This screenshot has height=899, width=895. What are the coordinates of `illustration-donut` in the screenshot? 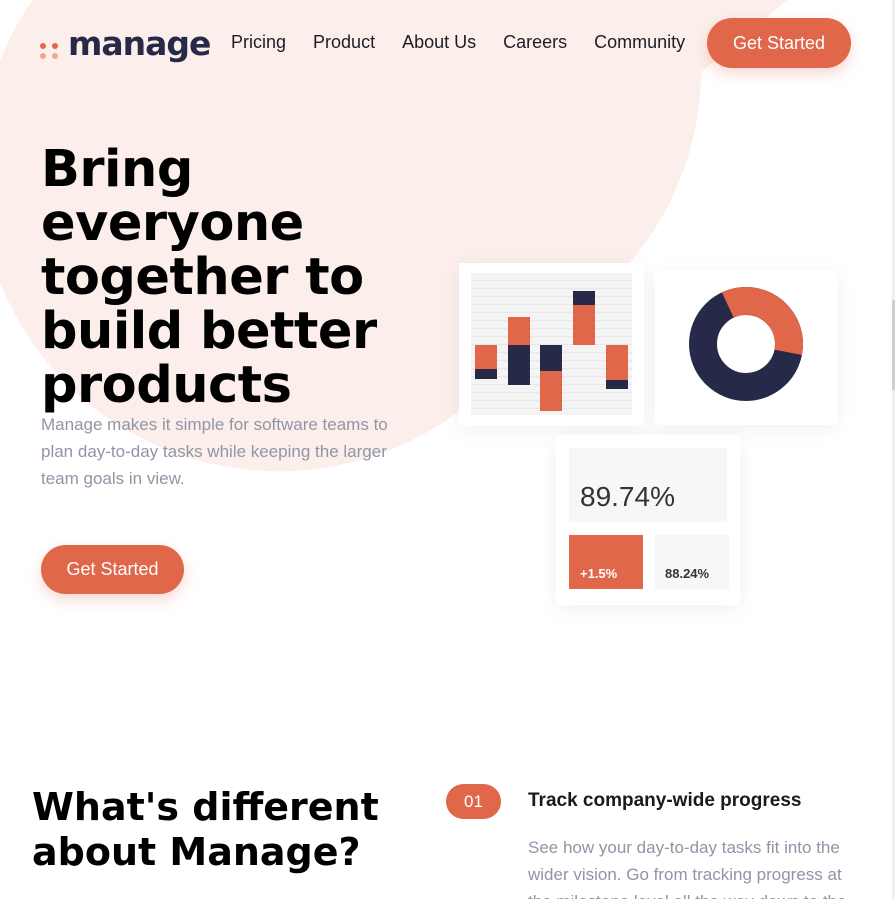 It's located at (746, 344).